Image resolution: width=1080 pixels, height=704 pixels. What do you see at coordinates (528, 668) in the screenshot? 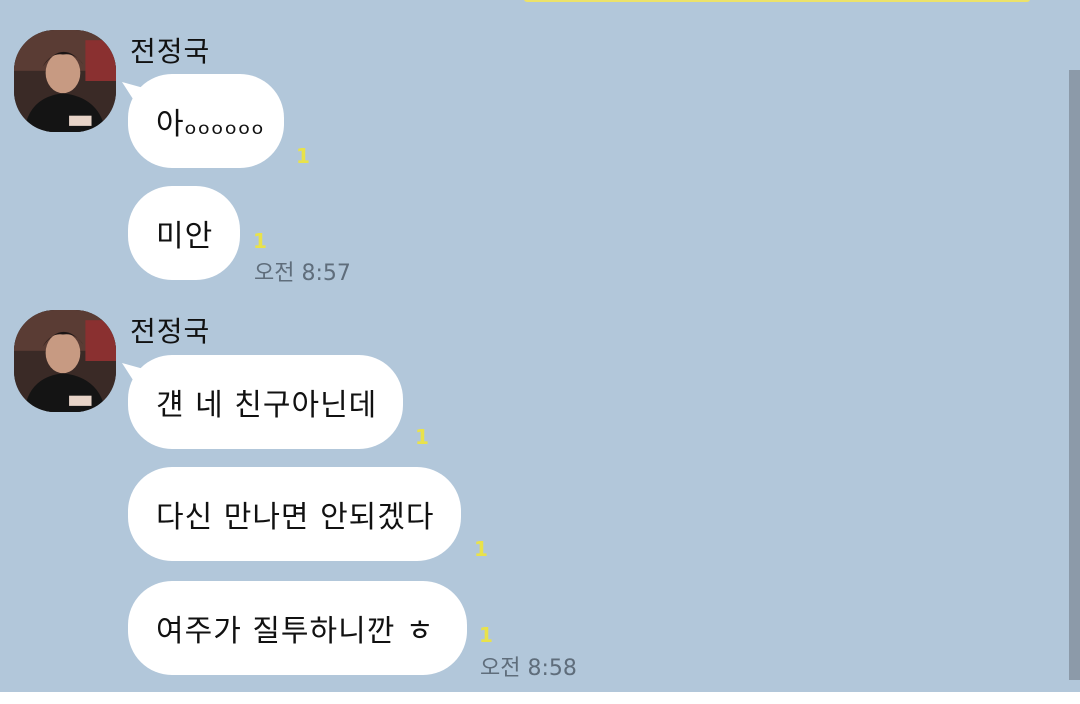
I see `message-time: 오전 8:58` at bounding box center [528, 668].